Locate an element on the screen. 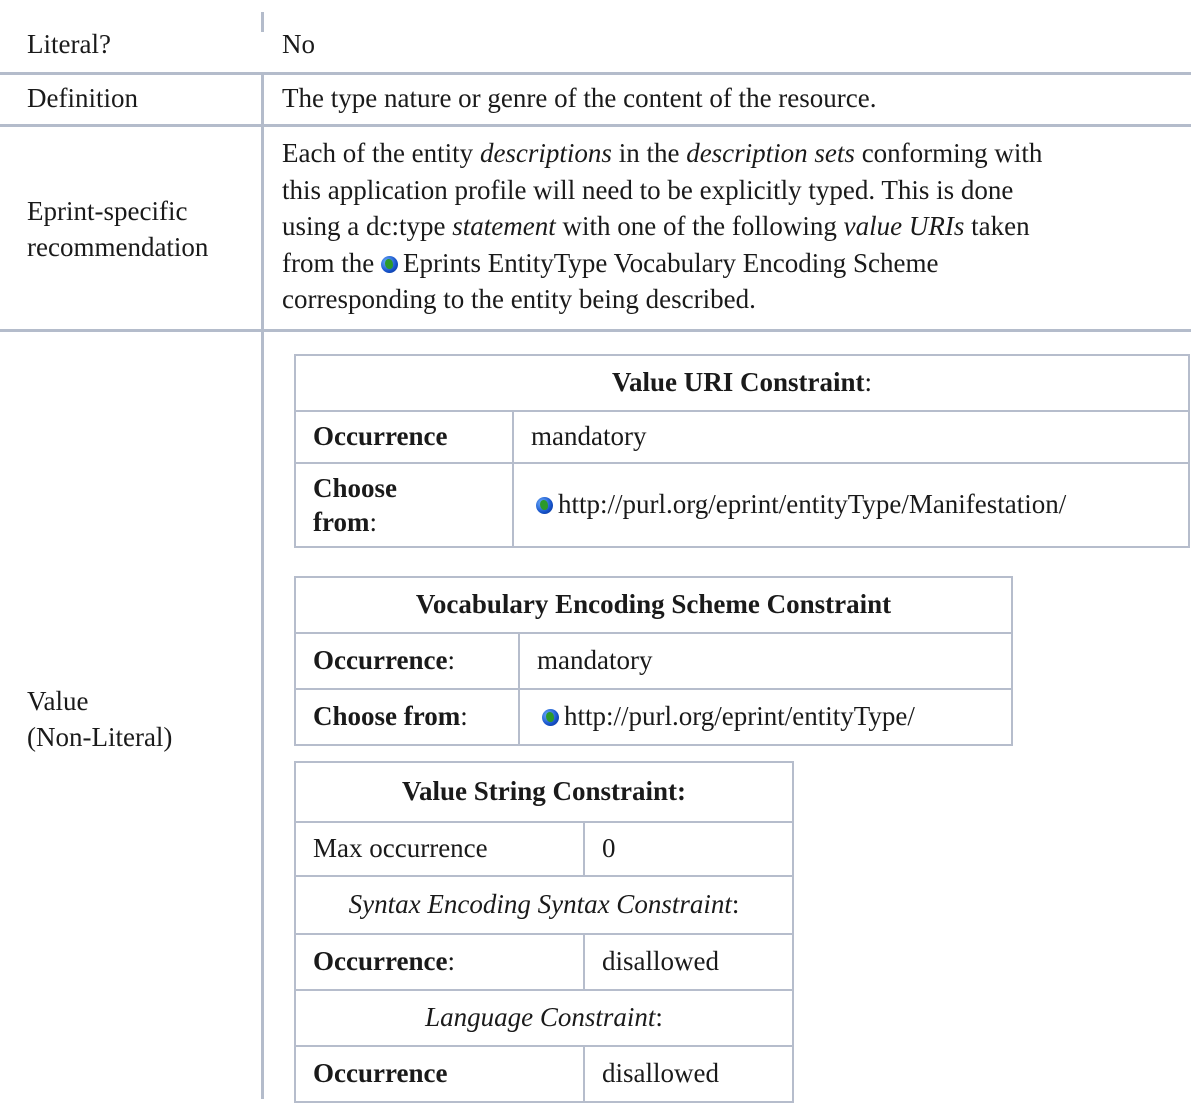 This screenshot has height=1103, width=1191. ves-occurrence-value: mandatory is located at coordinates (765, 661).